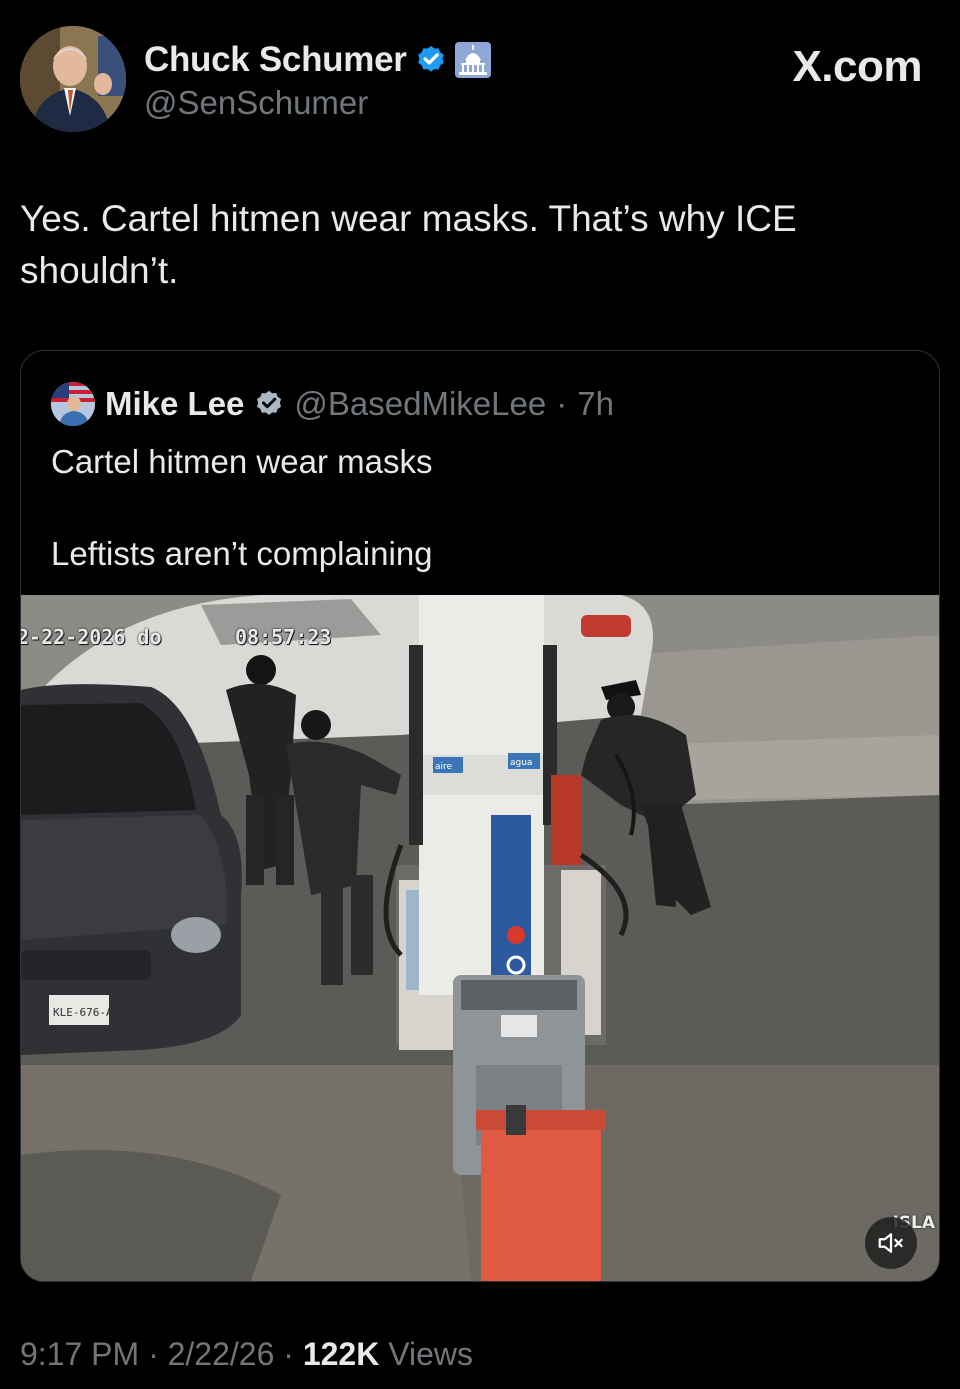 The image size is (960, 1389). I want to click on mute-button, so click(891, 1243).